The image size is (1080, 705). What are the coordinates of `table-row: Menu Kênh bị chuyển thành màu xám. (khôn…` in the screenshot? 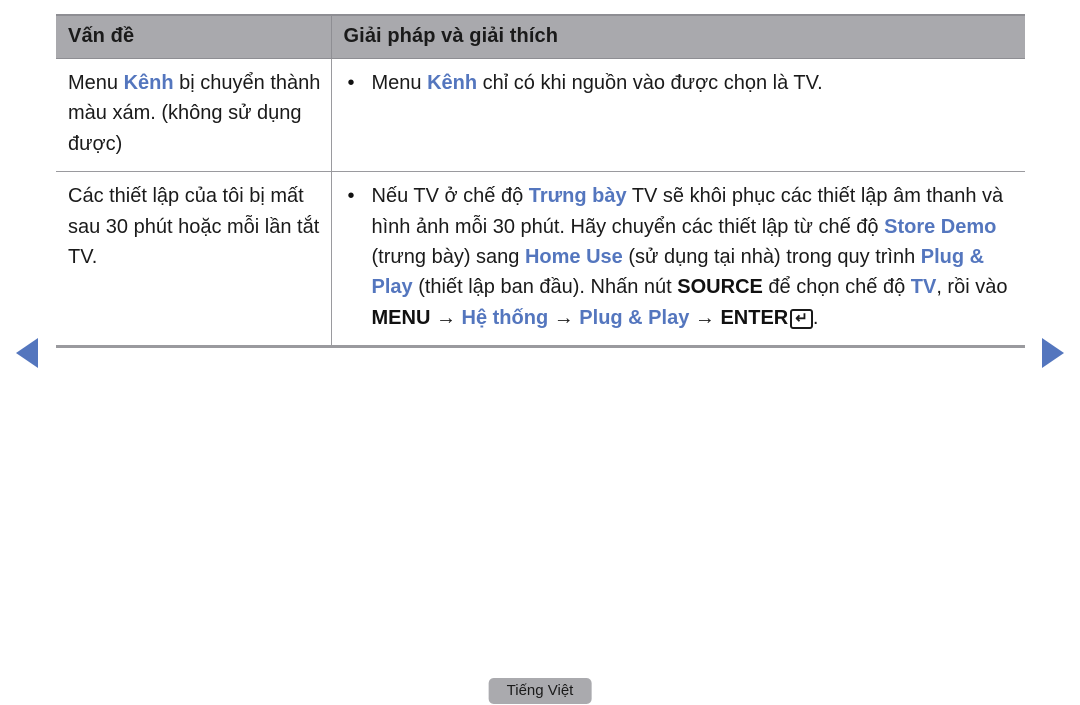 It's located at (540, 115).